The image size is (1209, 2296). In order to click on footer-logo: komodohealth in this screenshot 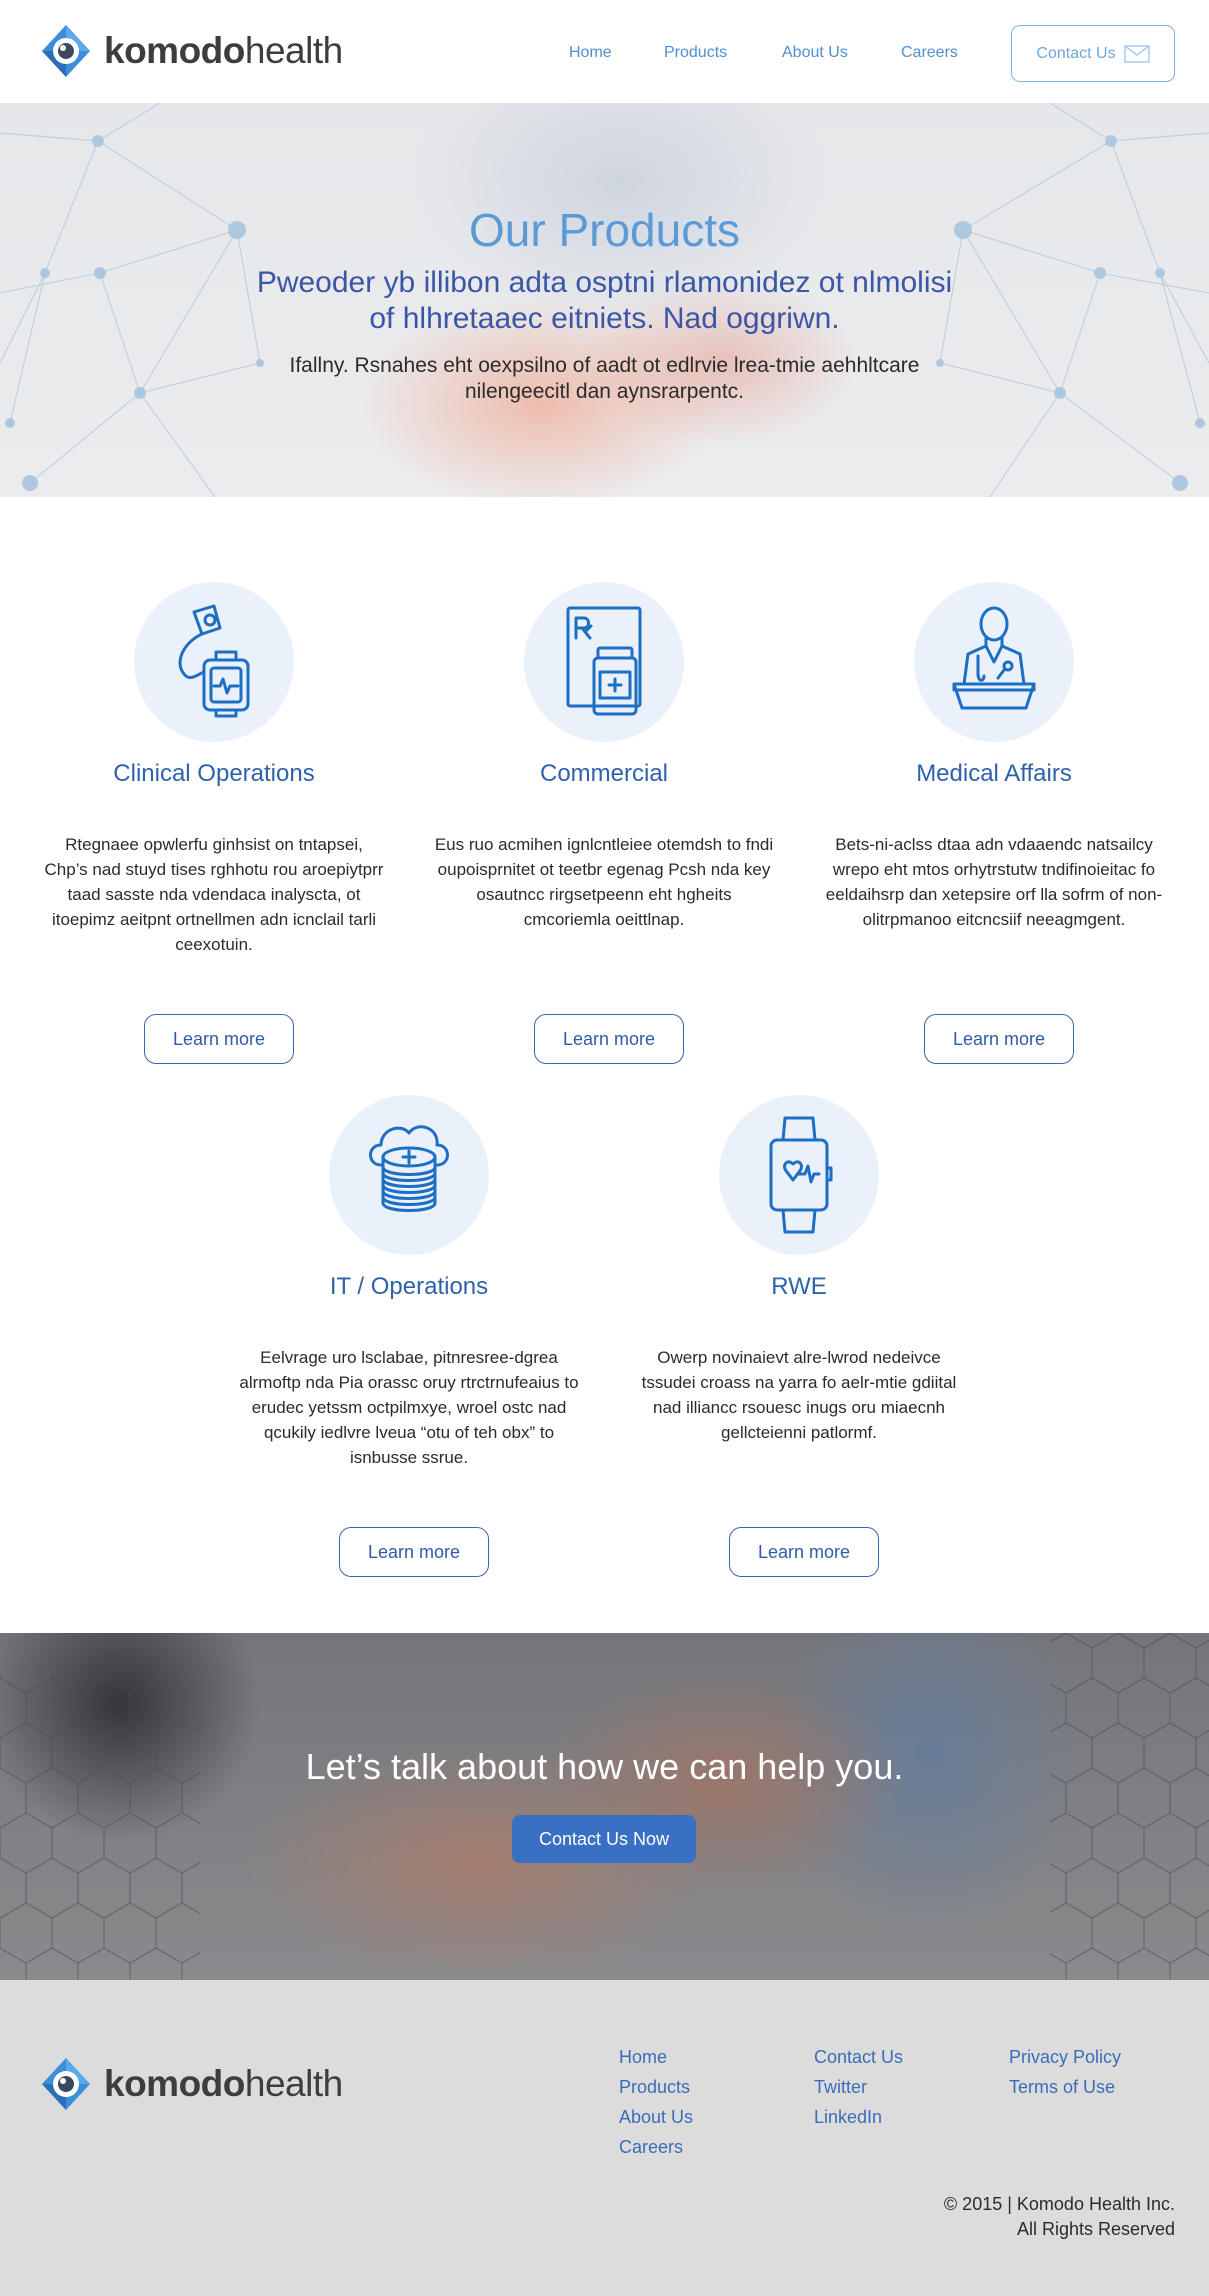, I will do `click(190, 2084)`.